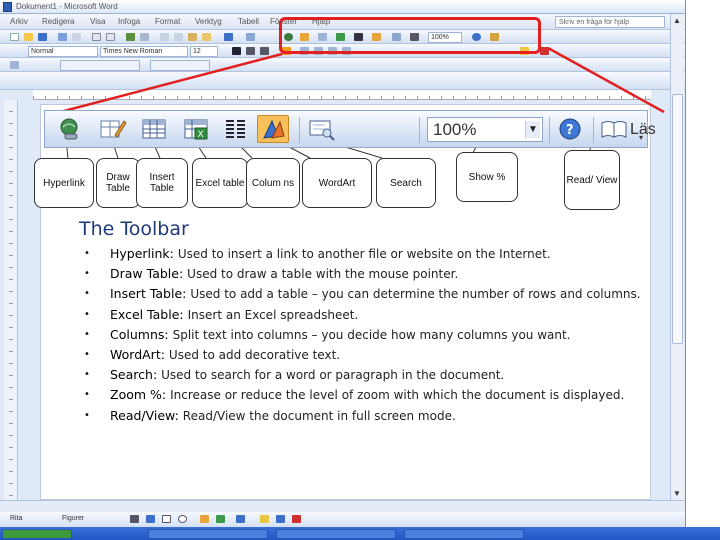  What do you see at coordinates (228, 37) in the screenshot?
I see `undo-icon` at bounding box center [228, 37].